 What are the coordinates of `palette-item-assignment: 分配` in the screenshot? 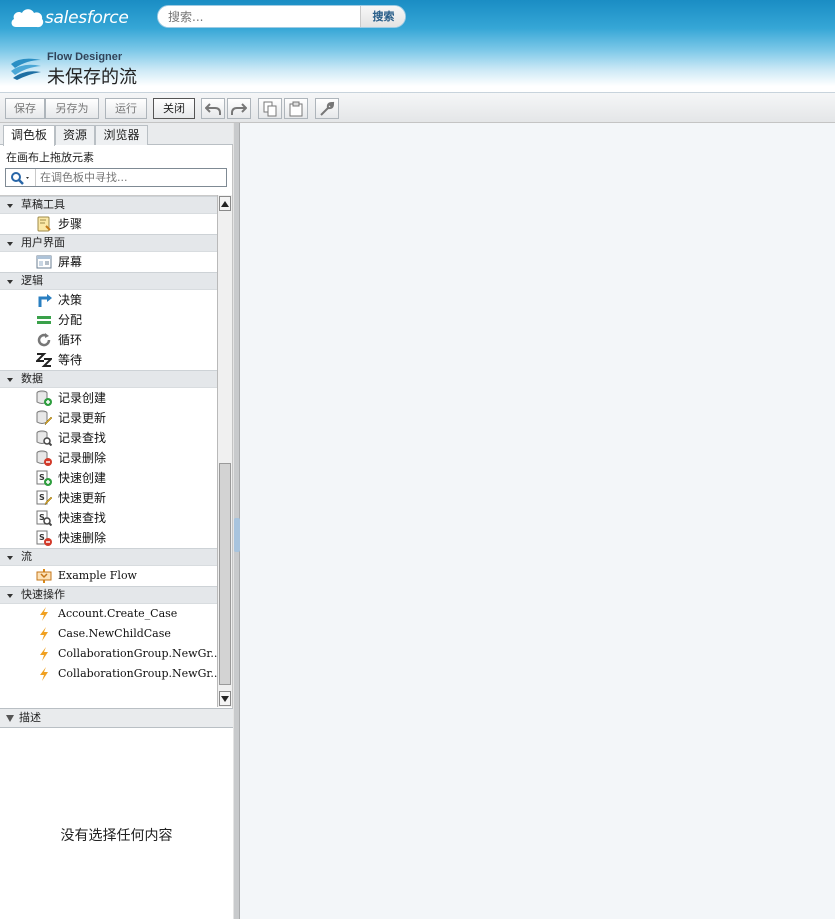 It's located at (108, 320).